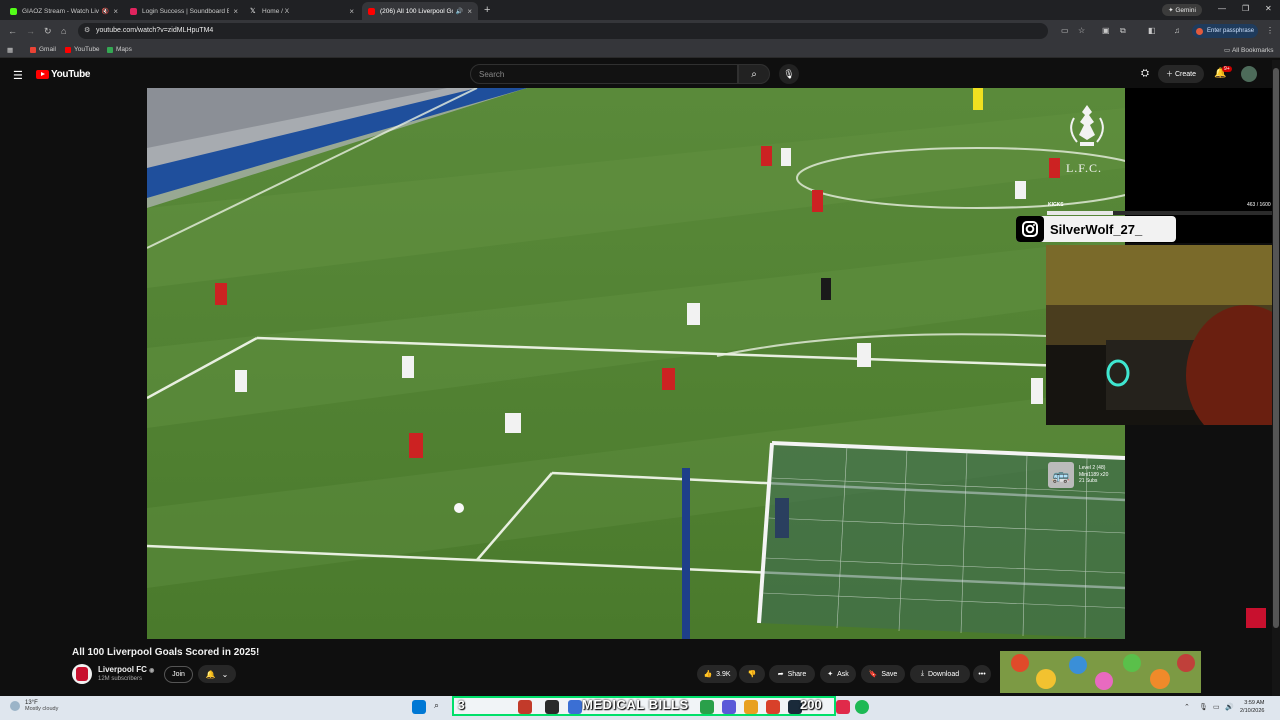 This screenshot has width=1280, height=720. I want to click on browser-tab: Login Success | Soundboard Bo ×, so click(184, 11).